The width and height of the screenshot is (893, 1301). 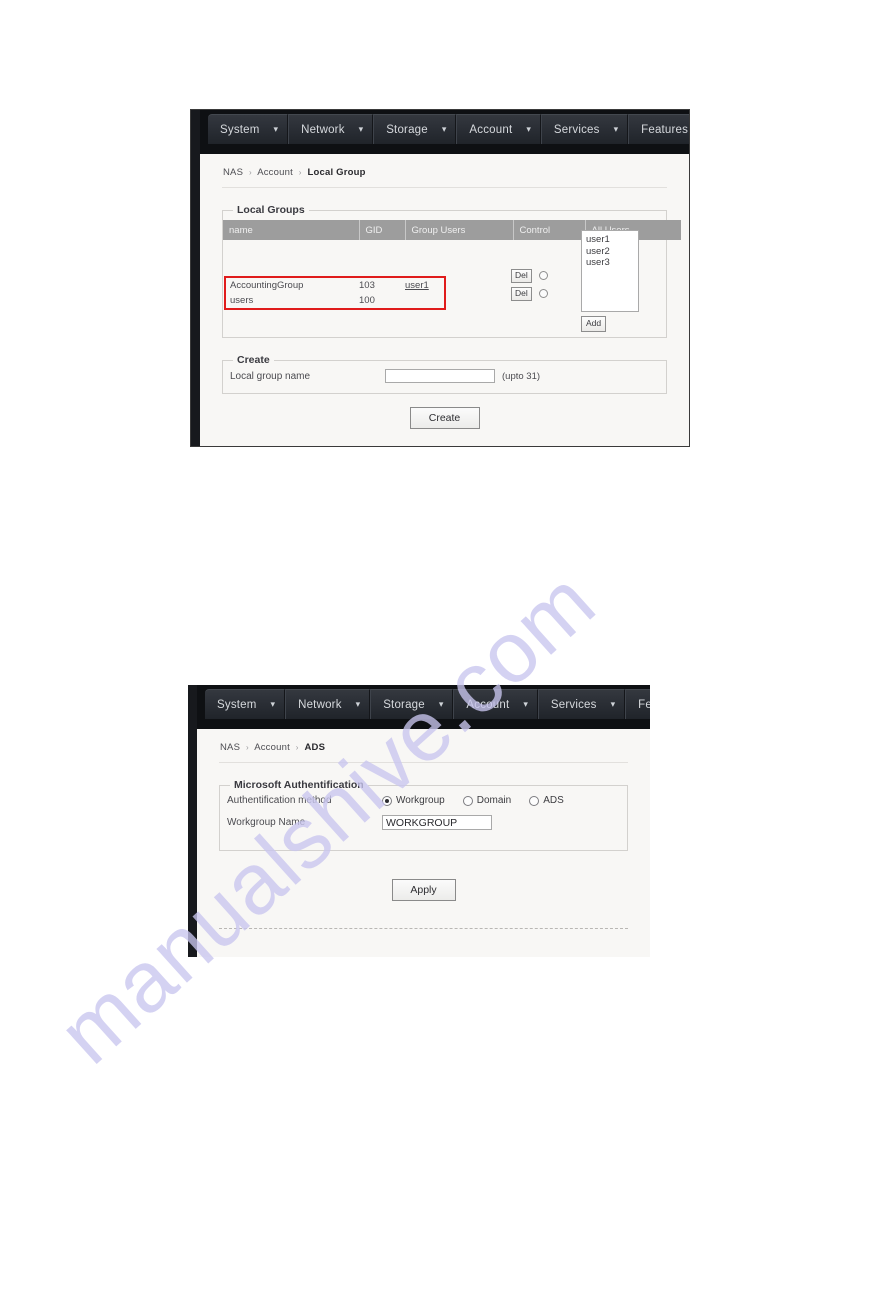 What do you see at coordinates (612, 240) in the screenshot?
I see `list-item: user1` at bounding box center [612, 240].